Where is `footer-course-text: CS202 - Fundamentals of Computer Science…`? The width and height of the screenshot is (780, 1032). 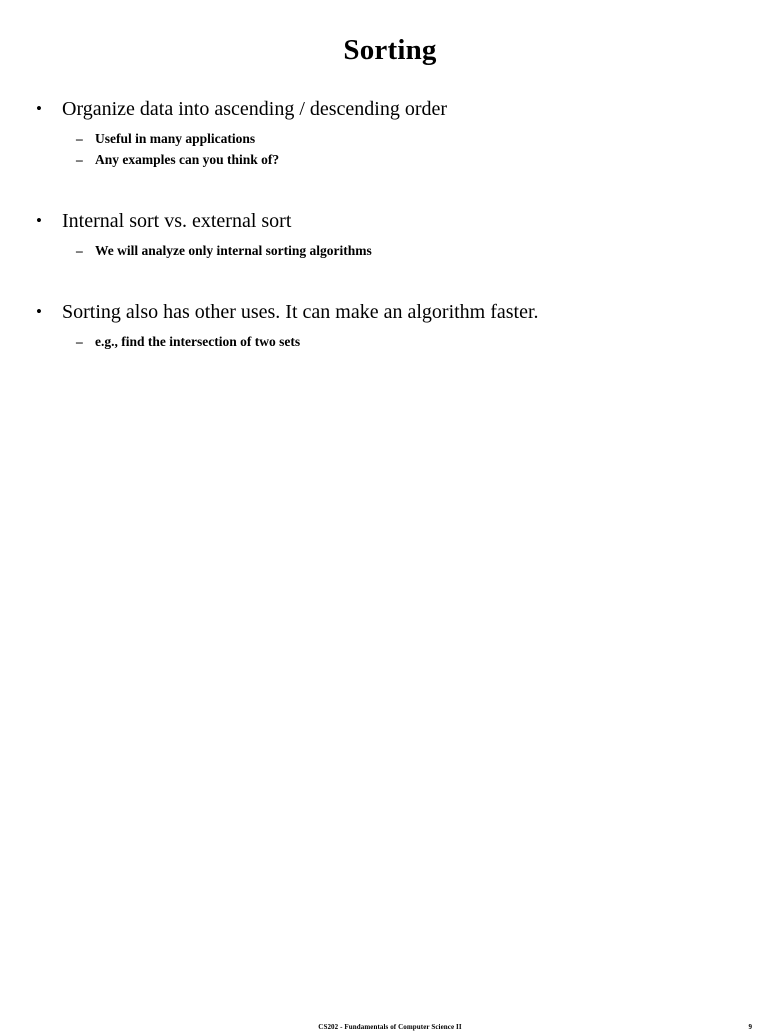
footer-course-text: CS202 - Fundamentals of Computer Science… is located at coordinates (390, 1027).